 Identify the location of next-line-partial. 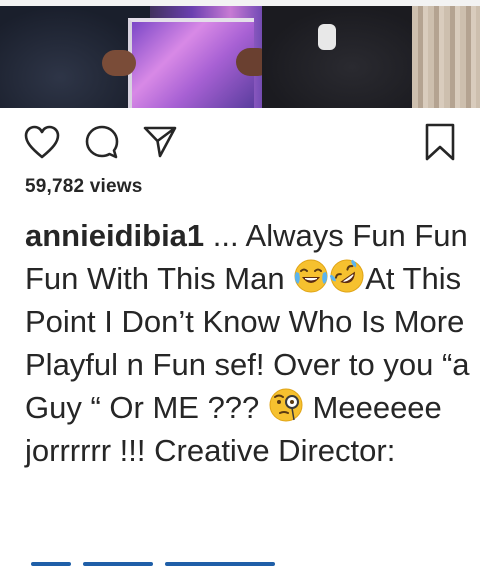
(175, 563).